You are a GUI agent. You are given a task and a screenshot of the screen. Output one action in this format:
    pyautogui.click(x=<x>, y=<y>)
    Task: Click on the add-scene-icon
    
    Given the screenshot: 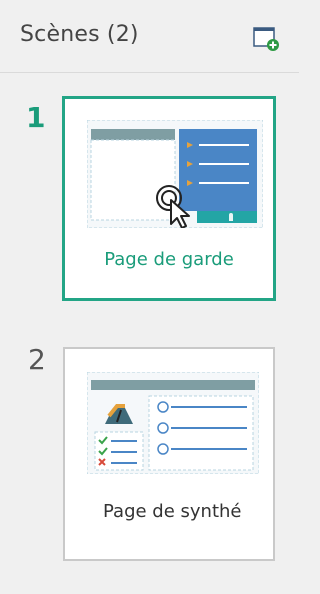 What is the action you would take?
    pyautogui.click(x=266, y=39)
    